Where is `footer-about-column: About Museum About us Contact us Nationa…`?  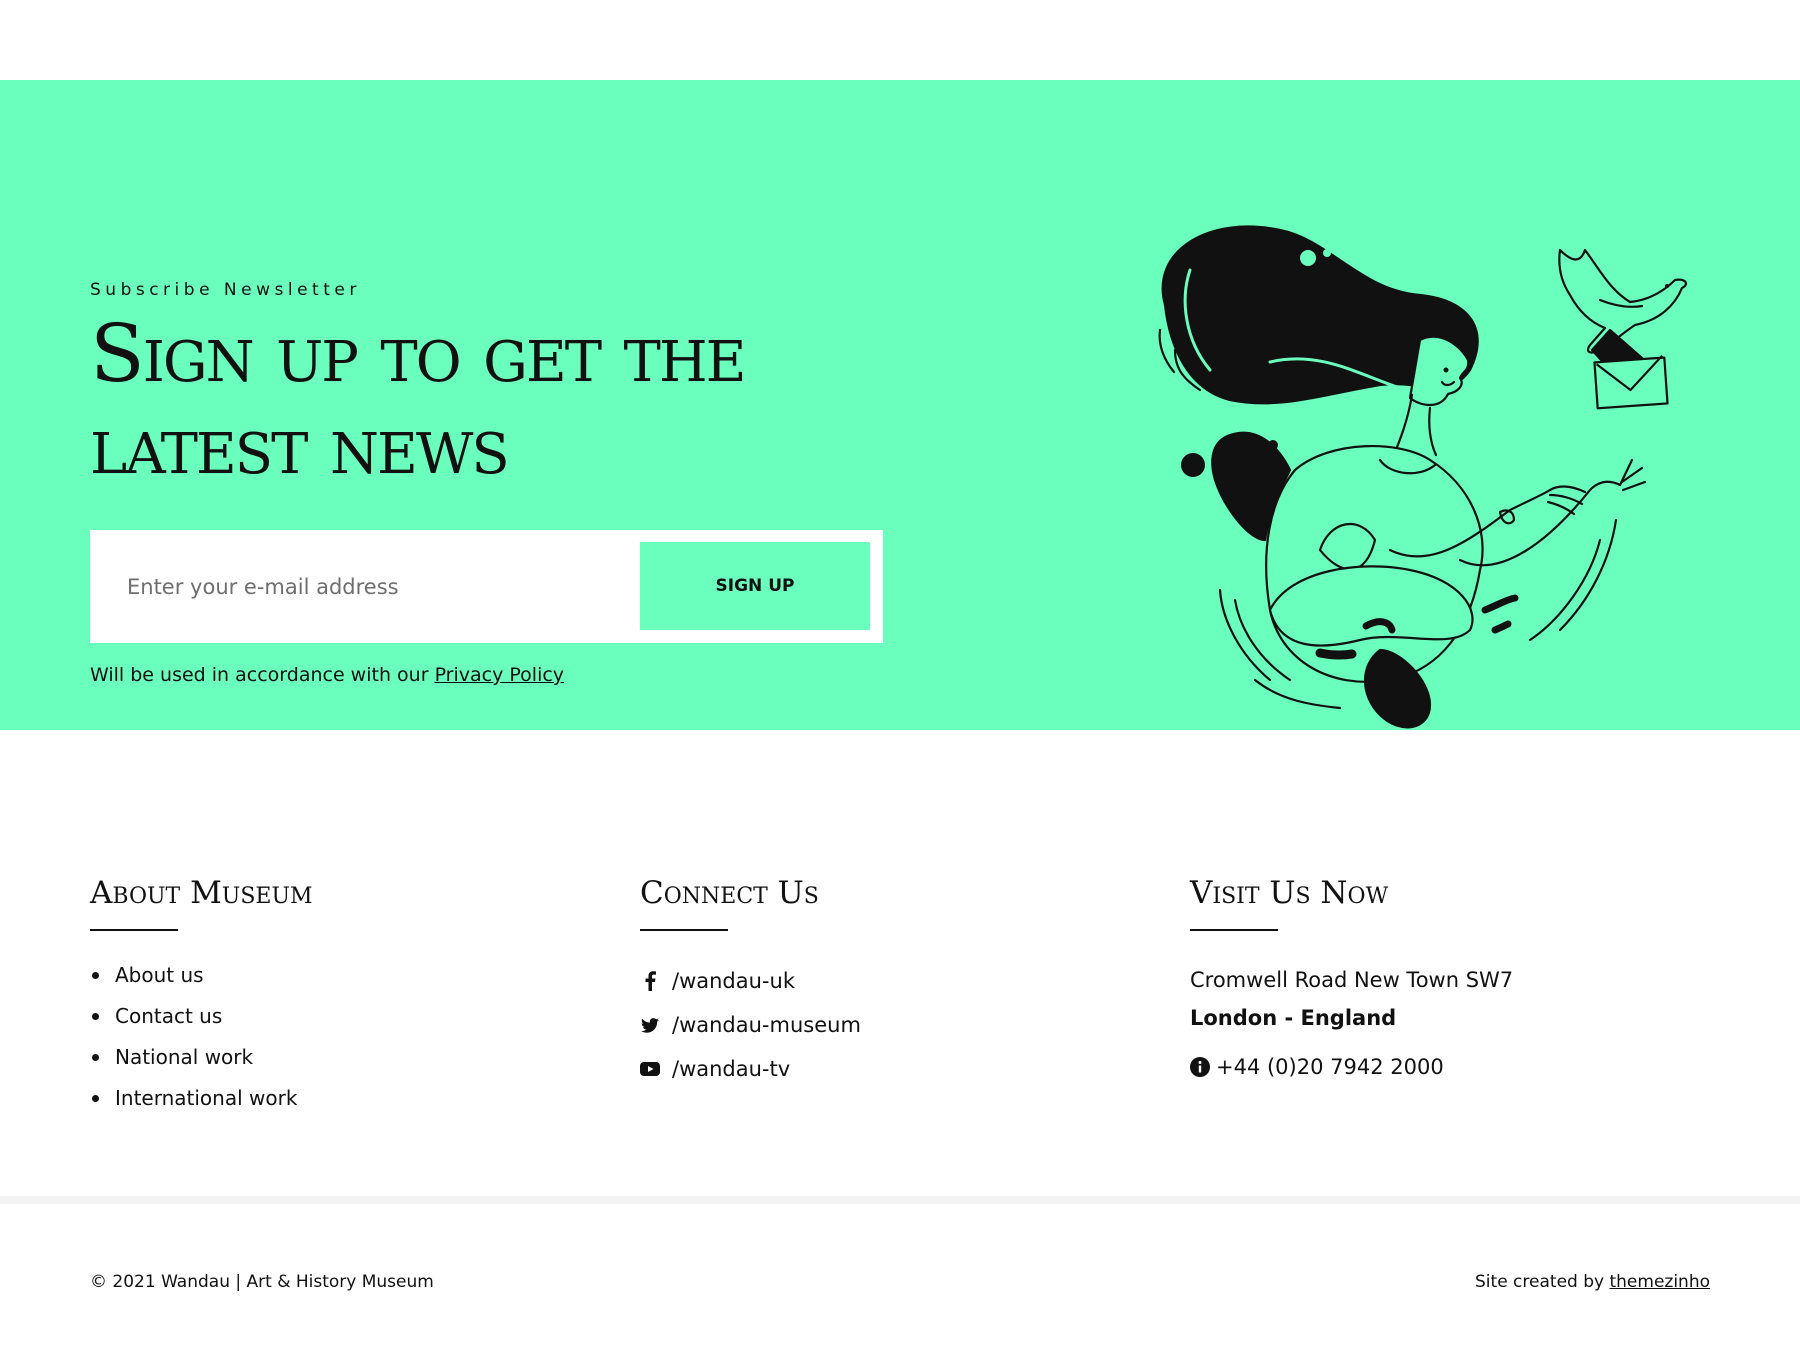
footer-about-column: About Museum About us Contact us Nationa… is located at coordinates (201, 1000).